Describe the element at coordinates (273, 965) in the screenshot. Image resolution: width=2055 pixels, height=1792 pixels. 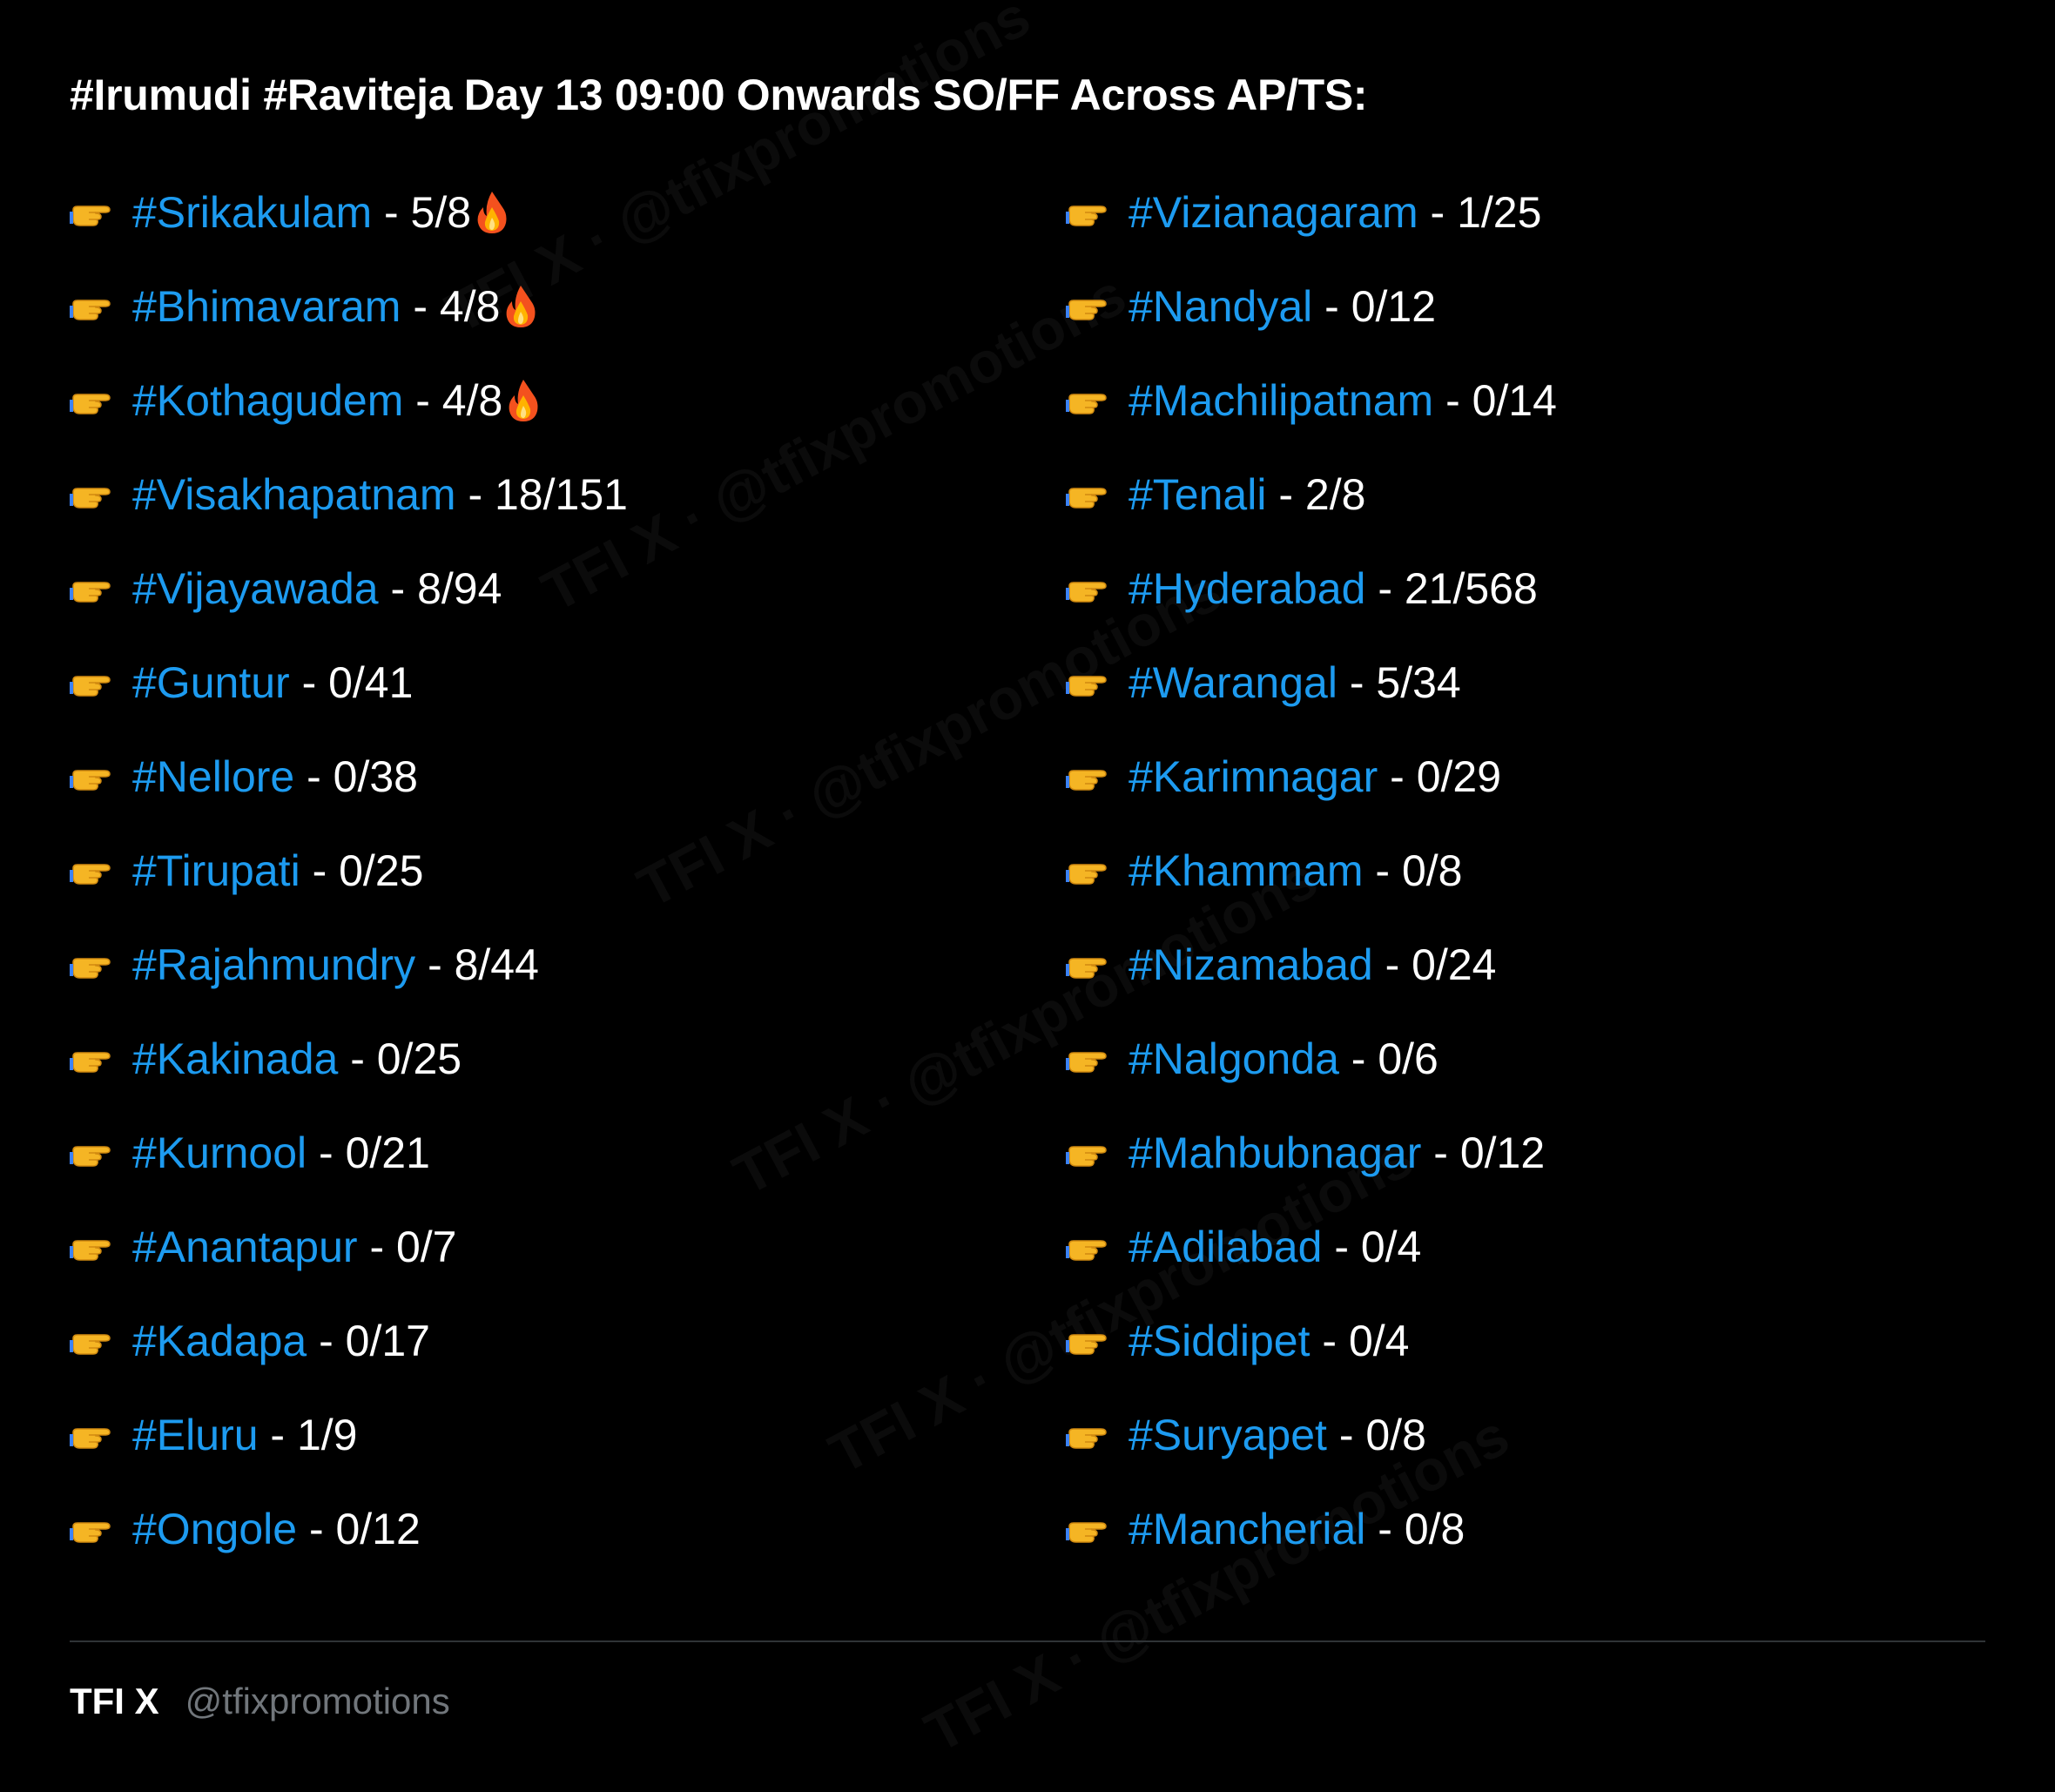
I see `city-hashtag-link: #Rajahmundry` at that location.